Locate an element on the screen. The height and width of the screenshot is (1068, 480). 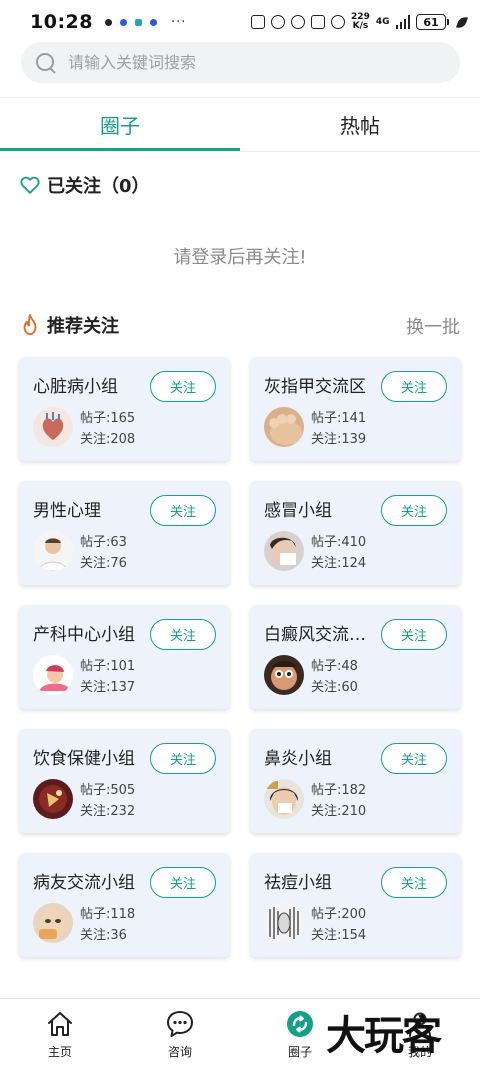
group-card: 饮食保健小组 关注 帖子:505 关注:232 is located at coordinates (124, 781).